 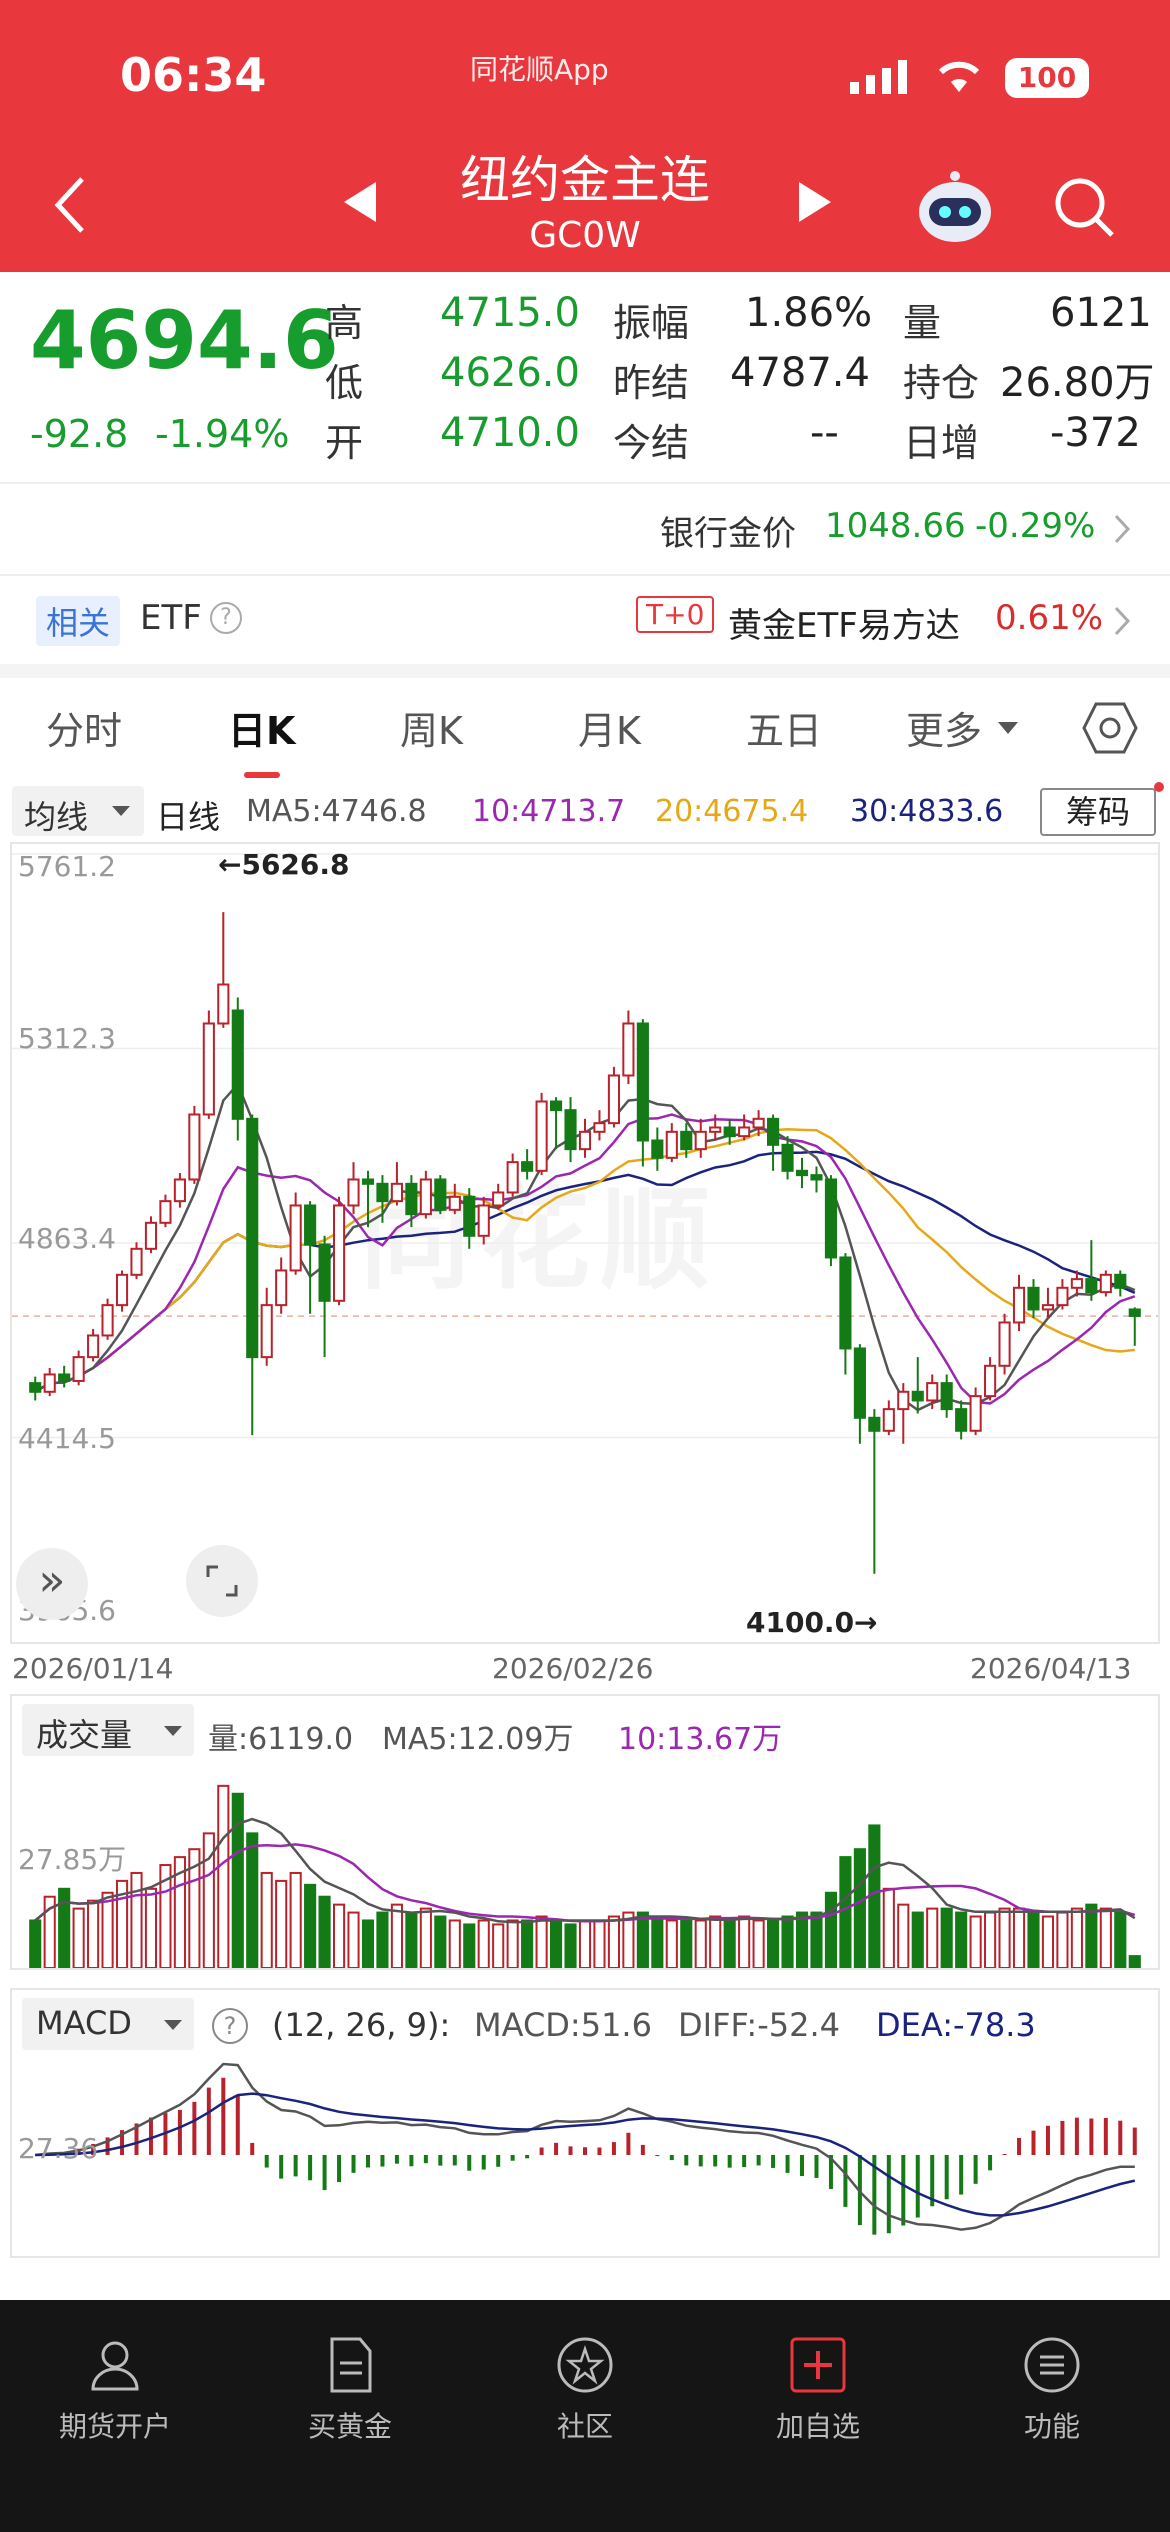 What do you see at coordinates (171, 618) in the screenshot?
I see `related-etf-link: ETF` at bounding box center [171, 618].